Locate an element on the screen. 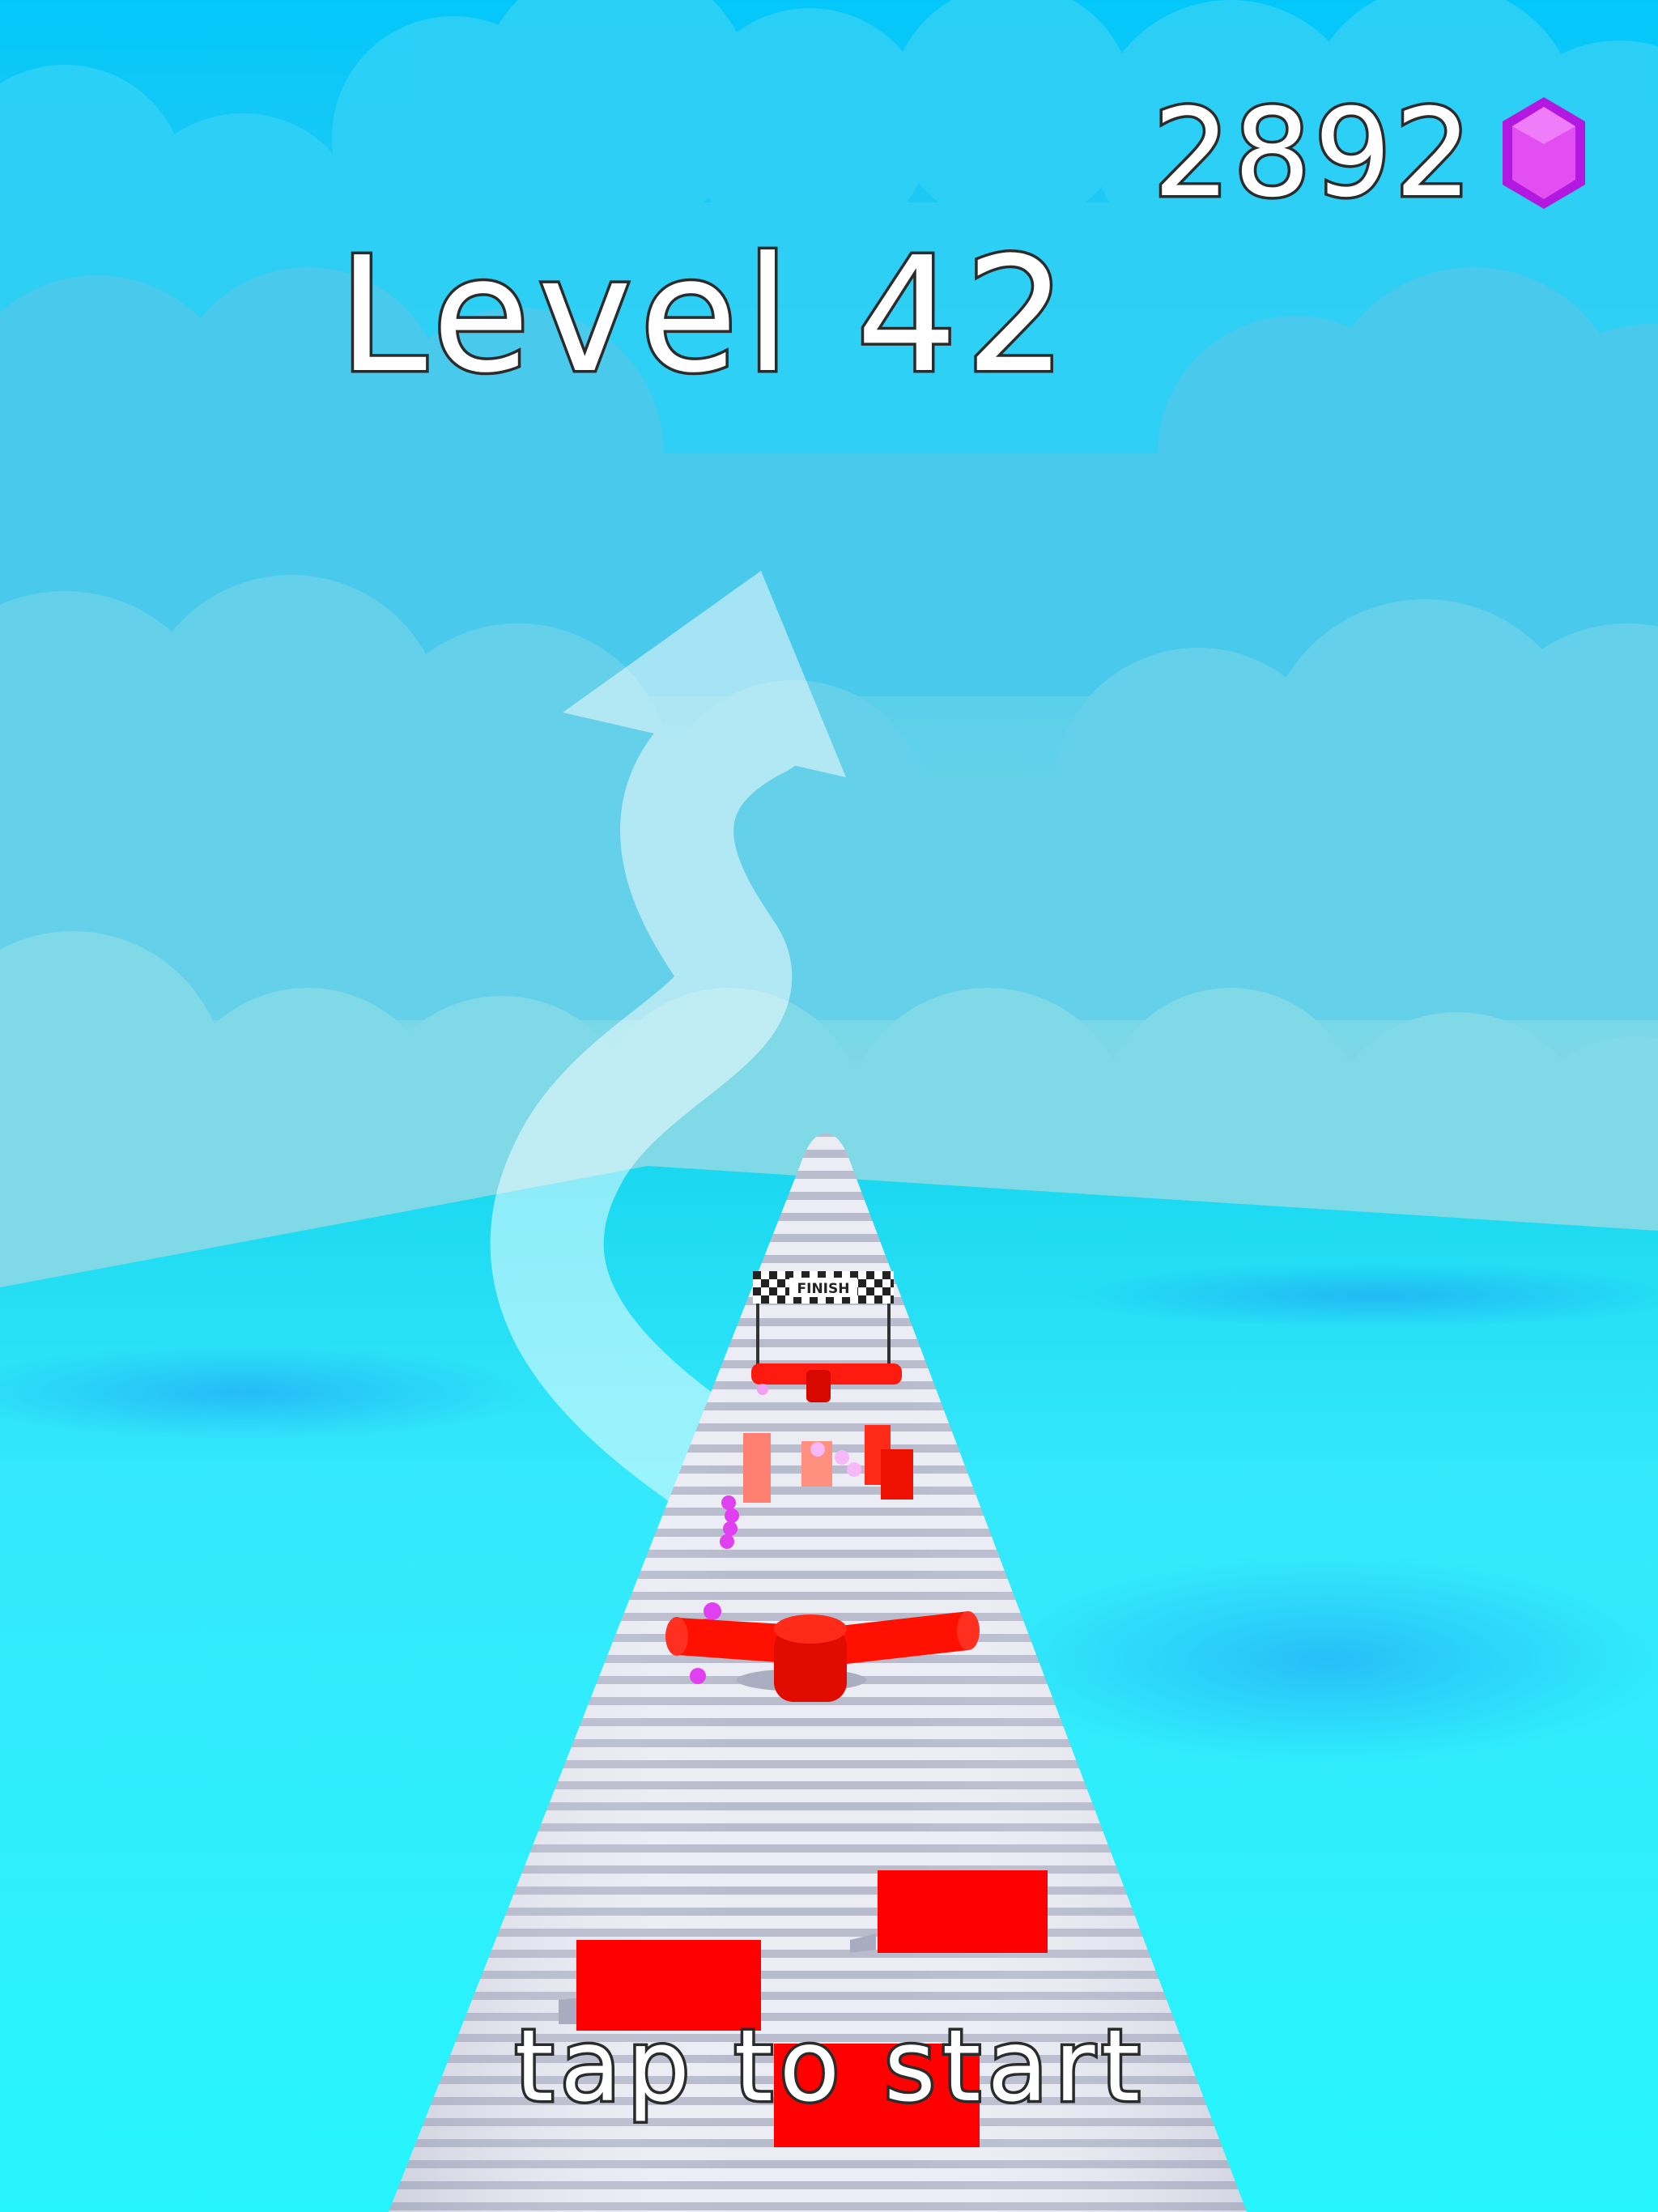 The width and height of the screenshot is (1658, 2212). finish-banner-text: FINISH is located at coordinates (823, 1289).